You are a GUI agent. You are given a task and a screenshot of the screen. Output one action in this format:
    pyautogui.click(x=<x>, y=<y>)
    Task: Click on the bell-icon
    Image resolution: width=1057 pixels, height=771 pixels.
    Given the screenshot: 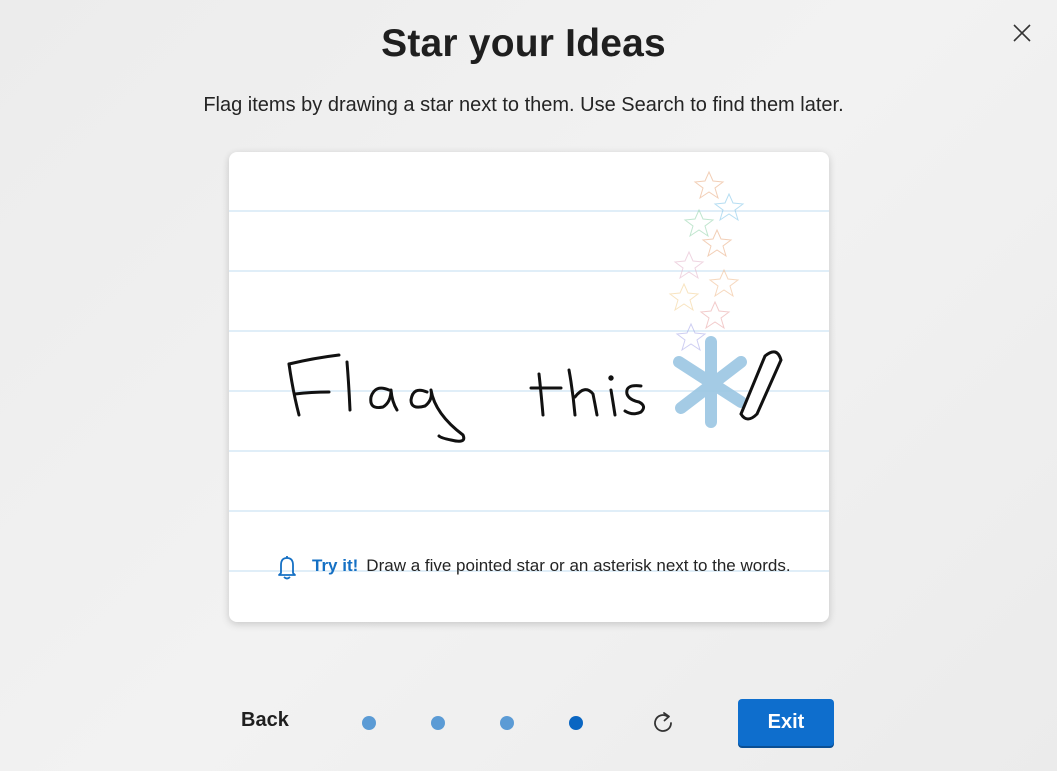 What is the action you would take?
    pyautogui.click(x=287, y=568)
    